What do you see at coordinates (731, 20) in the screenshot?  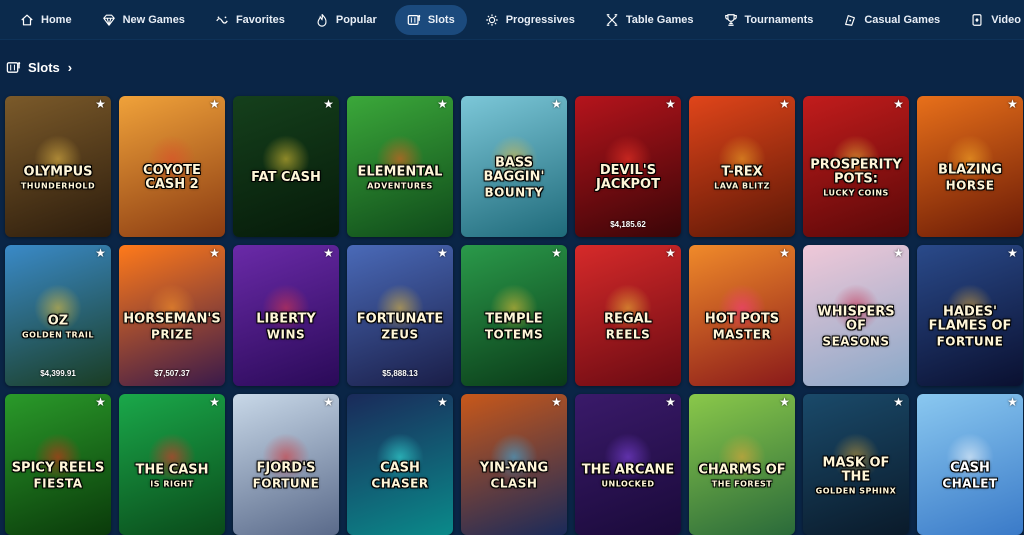 I see `trophy-icon` at bounding box center [731, 20].